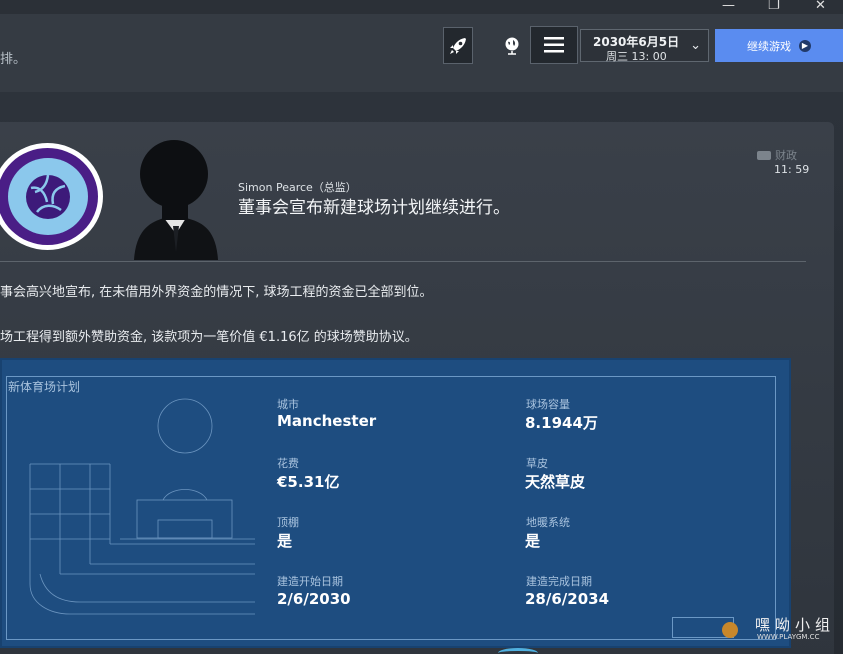 The image size is (843, 654). What do you see at coordinates (288, 522) in the screenshot?
I see `roof-label: 顶棚` at bounding box center [288, 522].